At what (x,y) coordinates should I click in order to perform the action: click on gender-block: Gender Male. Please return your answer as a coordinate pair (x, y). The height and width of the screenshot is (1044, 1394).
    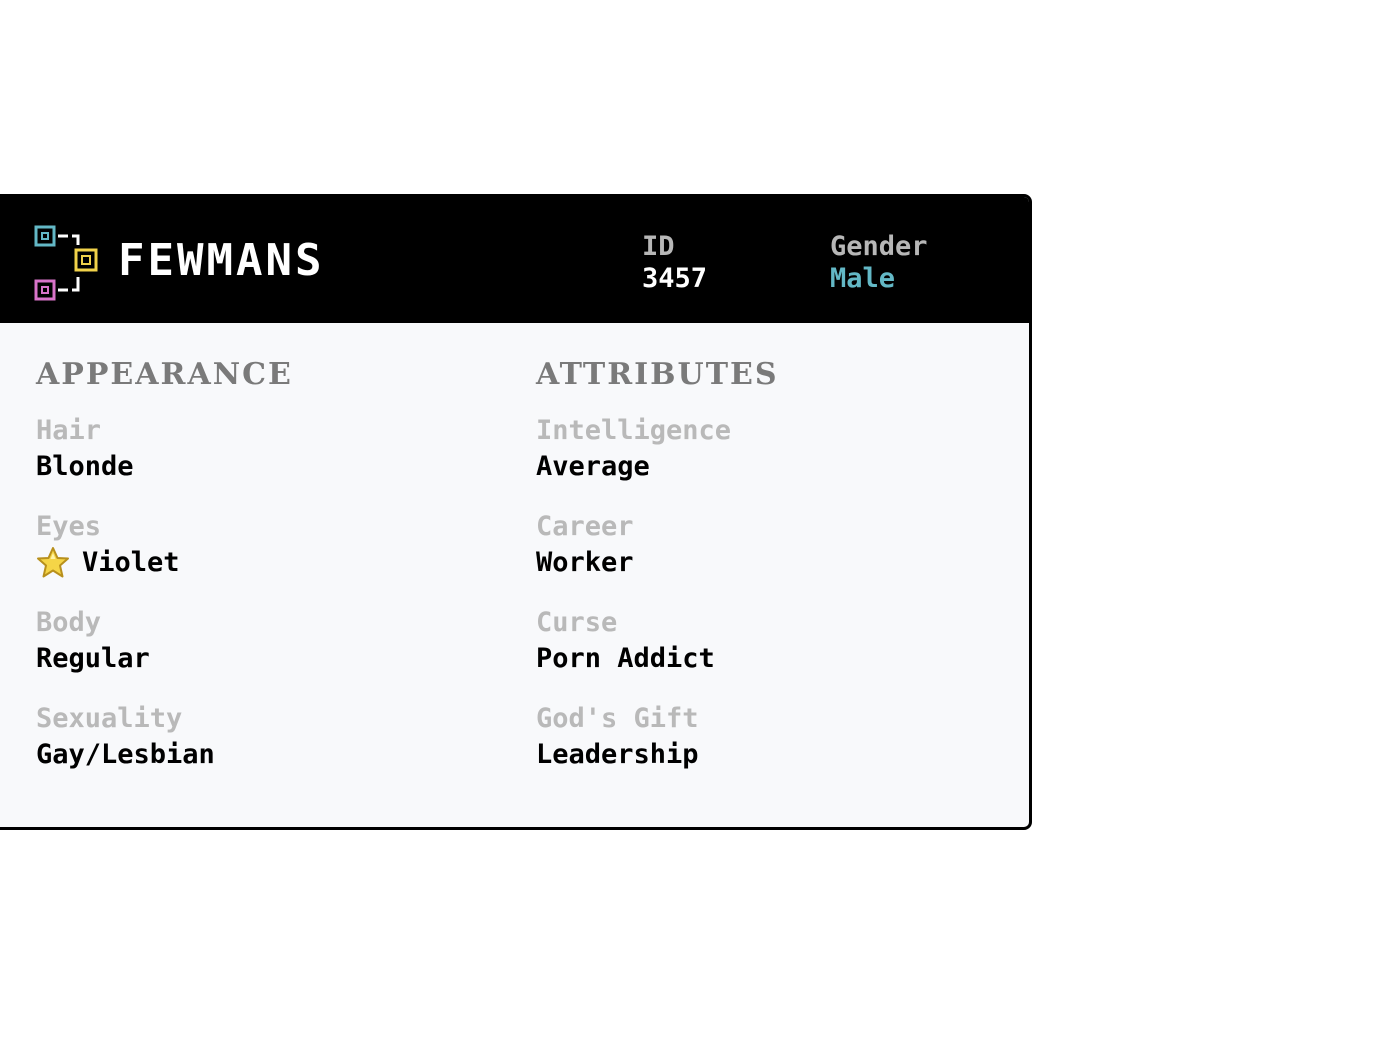
    Looking at the image, I should click on (879, 263).